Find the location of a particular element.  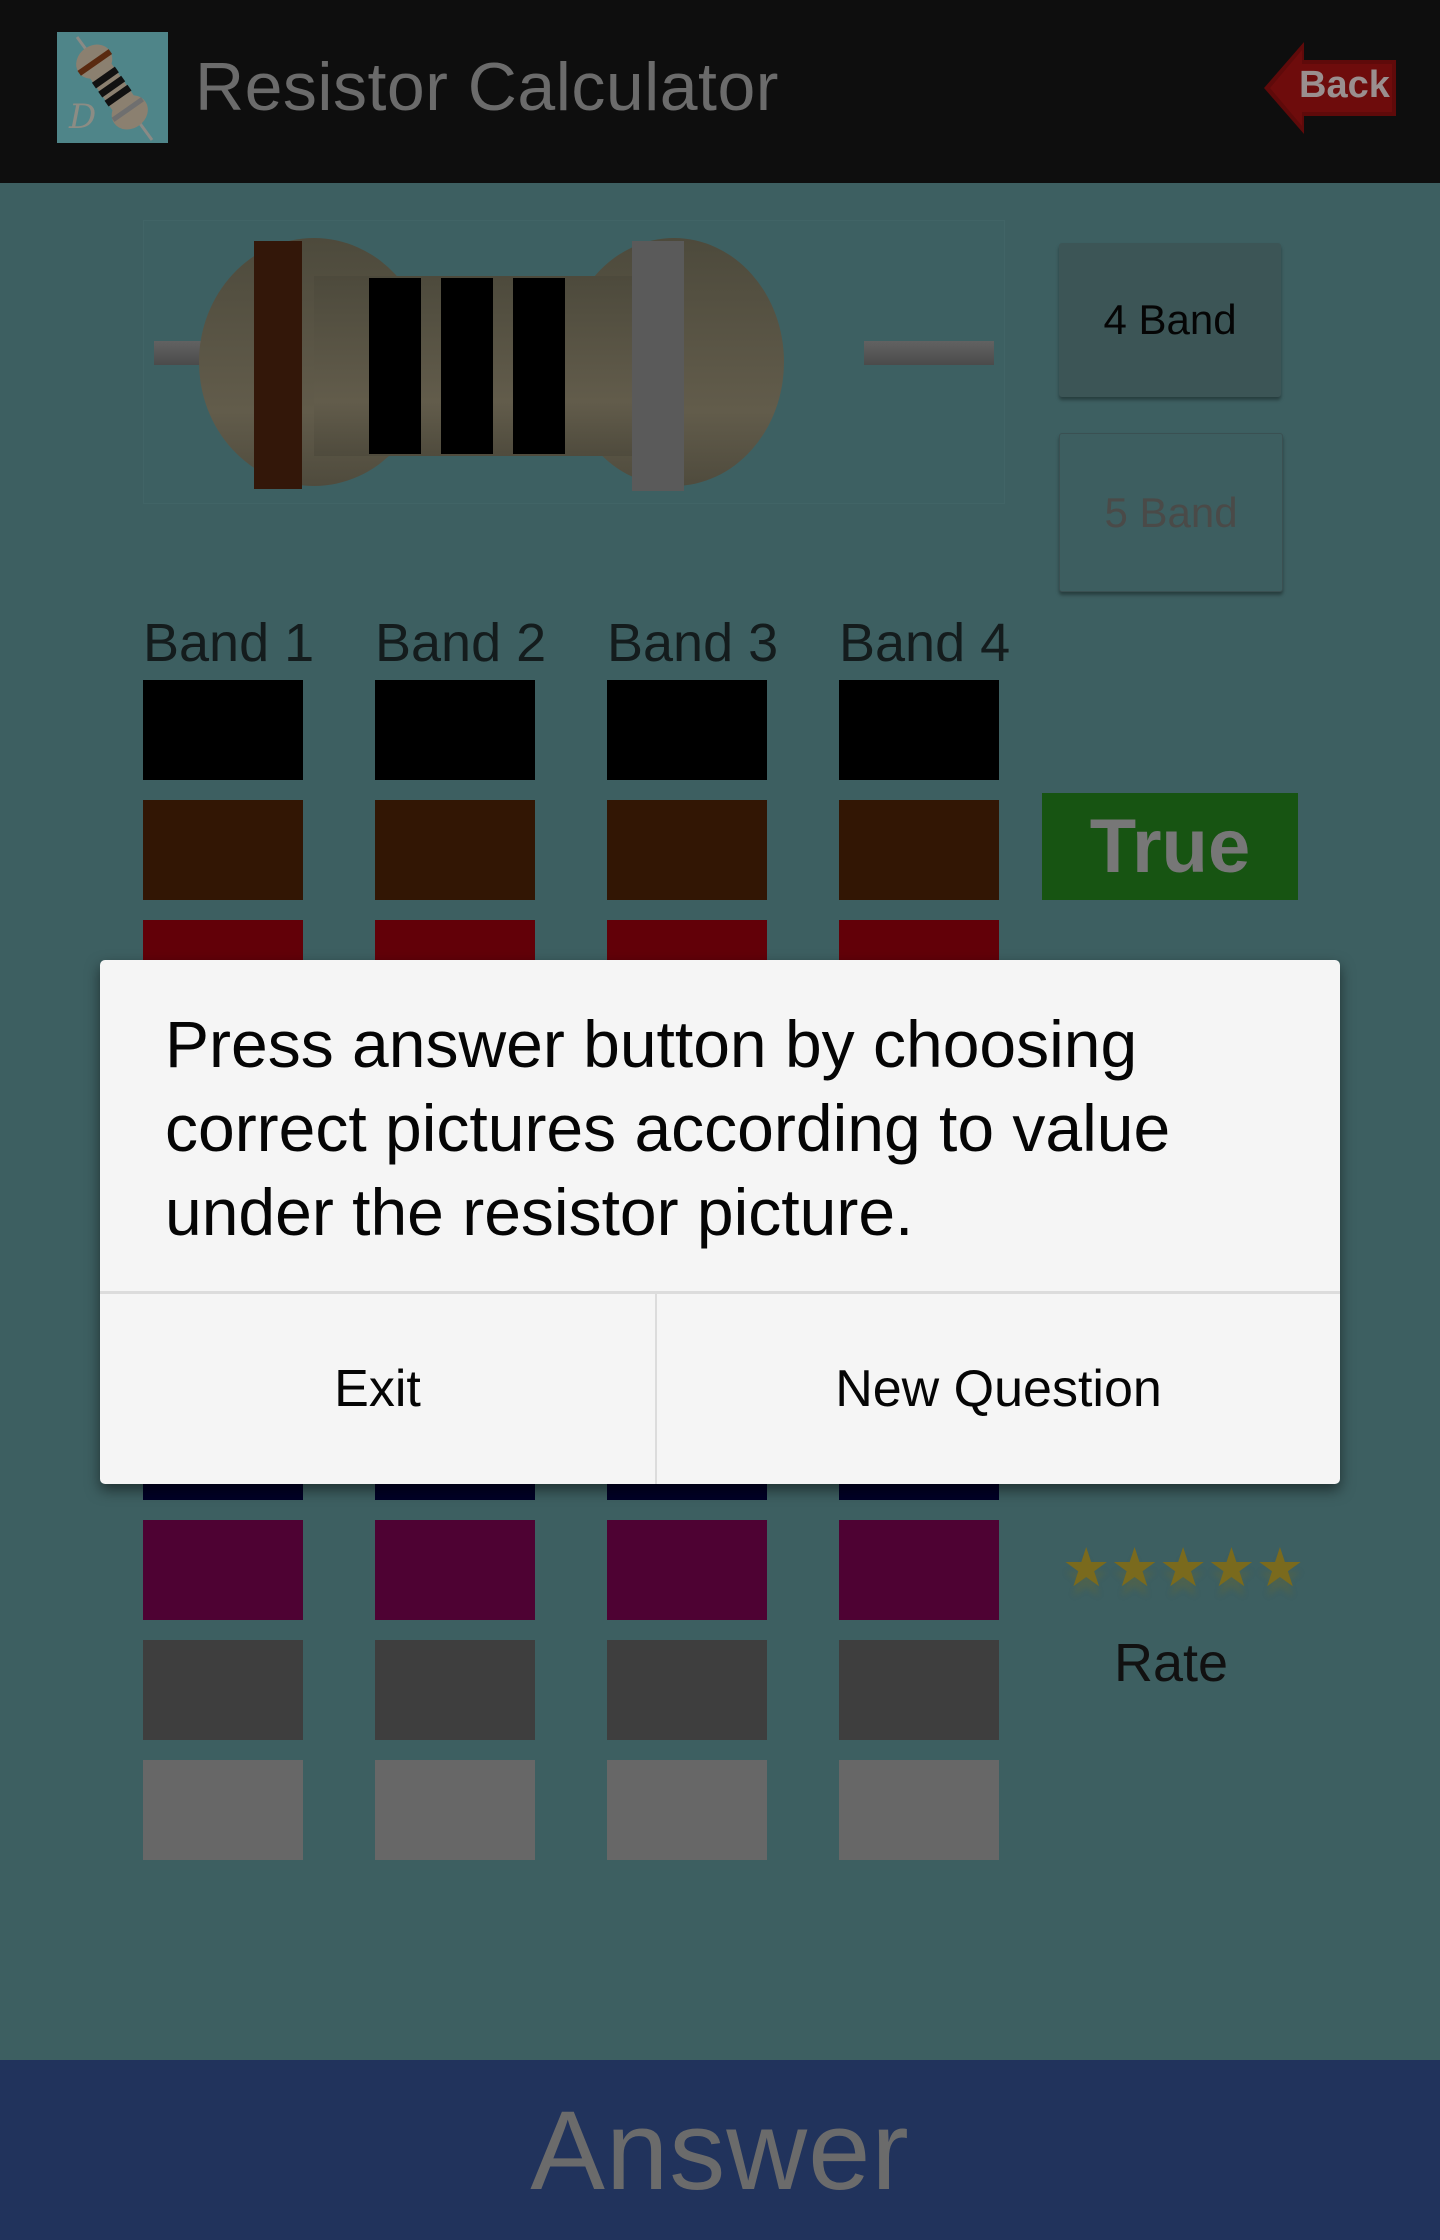

back-button: Back is located at coordinates (1330, 88).